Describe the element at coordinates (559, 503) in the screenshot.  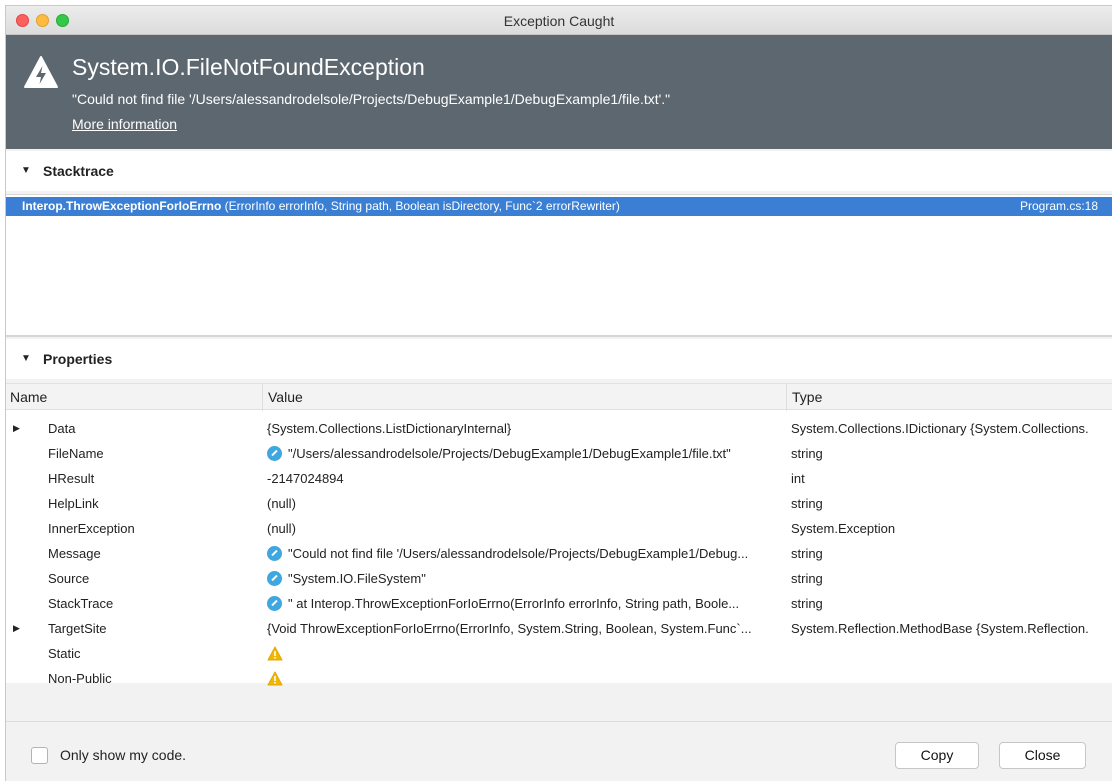
I see `table-row: HelpLink (null) string` at that location.